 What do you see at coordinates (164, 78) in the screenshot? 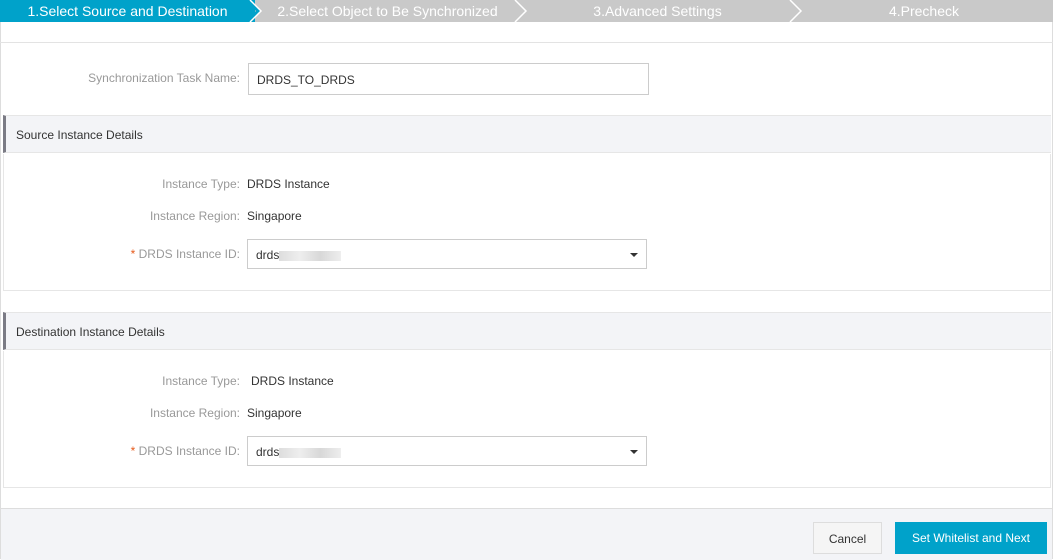
I see `task-name-label: Synchronization Task Name:` at bounding box center [164, 78].